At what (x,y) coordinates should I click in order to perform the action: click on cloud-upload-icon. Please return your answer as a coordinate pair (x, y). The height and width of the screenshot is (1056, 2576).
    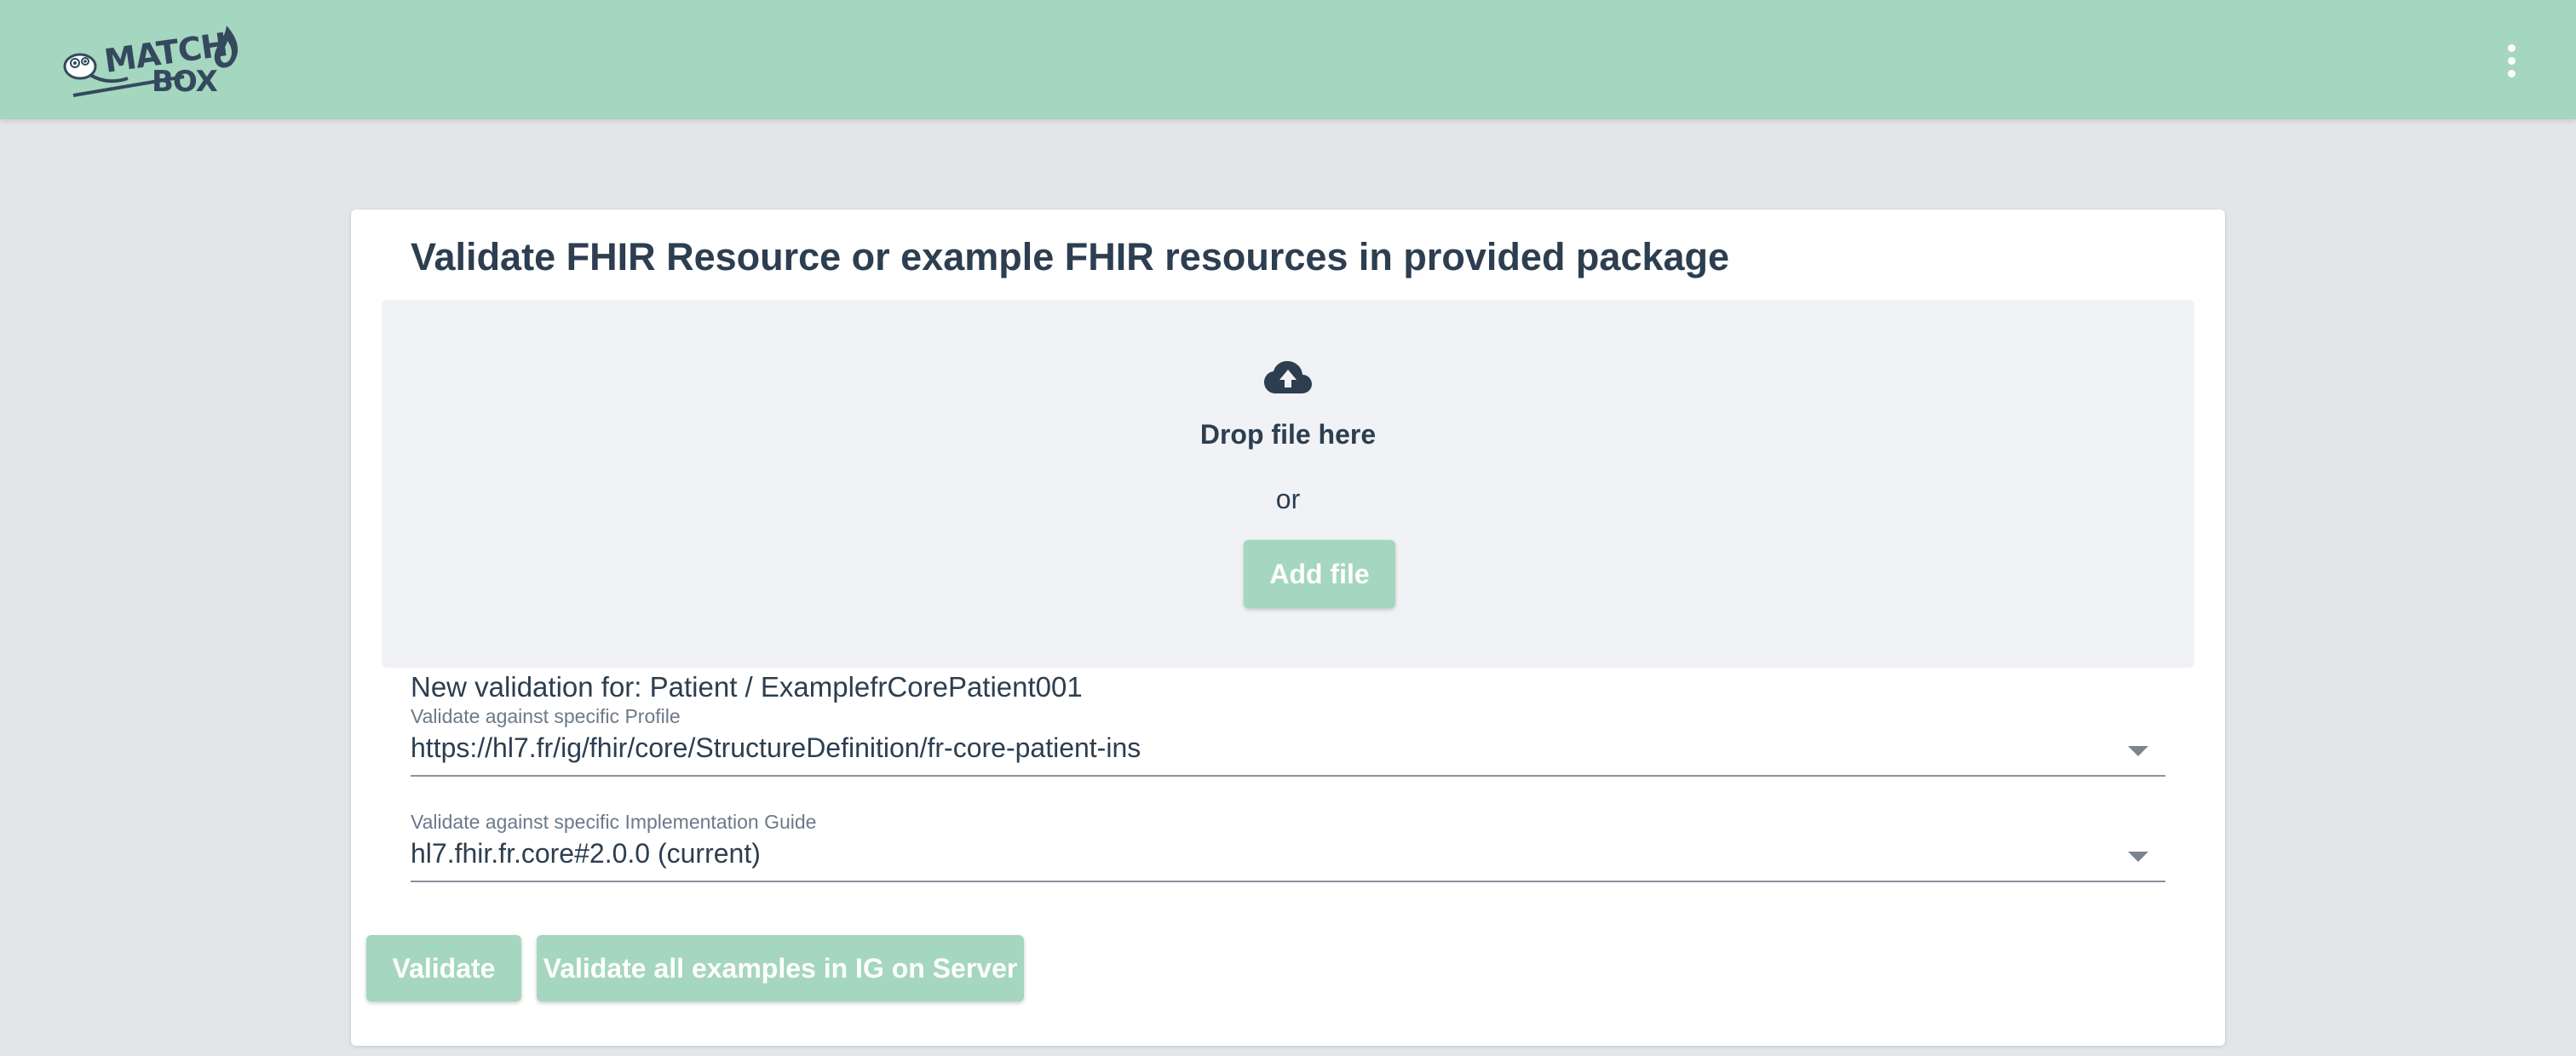
    Looking at the image, I should click on (1288, 377).